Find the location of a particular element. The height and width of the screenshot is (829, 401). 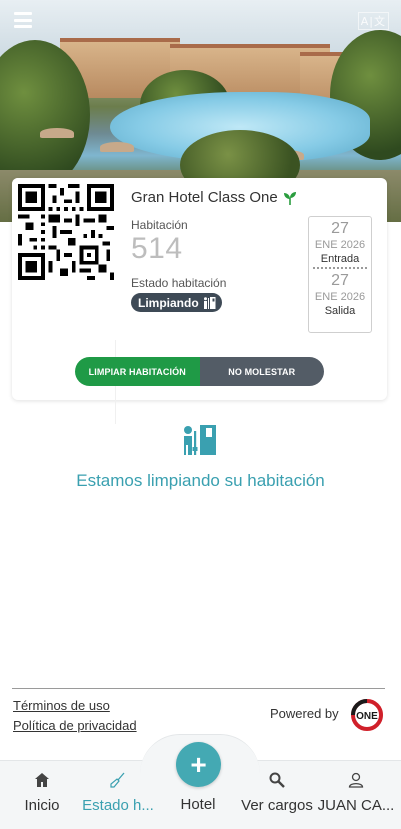

checkin-day: 27 is located at coordinates (340, 228).